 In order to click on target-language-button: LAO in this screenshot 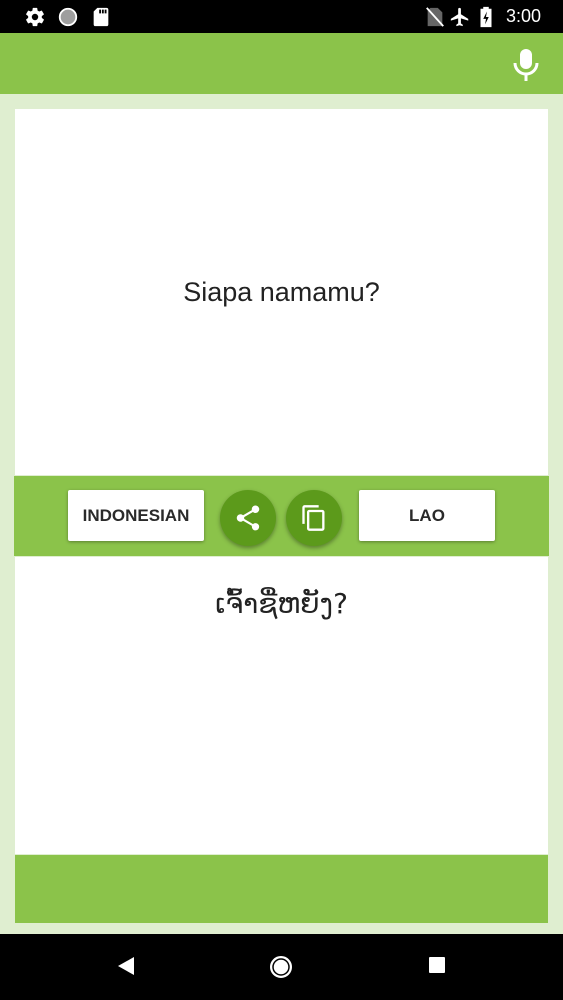, I will do `click(427, 515)`.